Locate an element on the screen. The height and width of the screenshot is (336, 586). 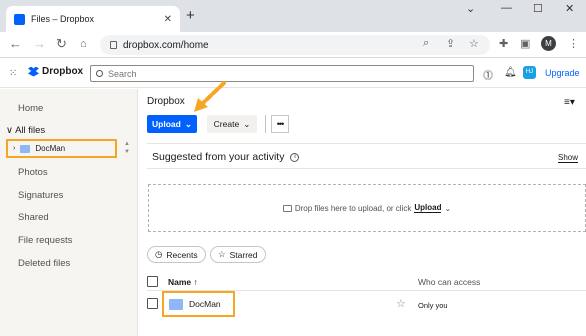
maximize-icon: ☐ is located at coordinates (538, 8).